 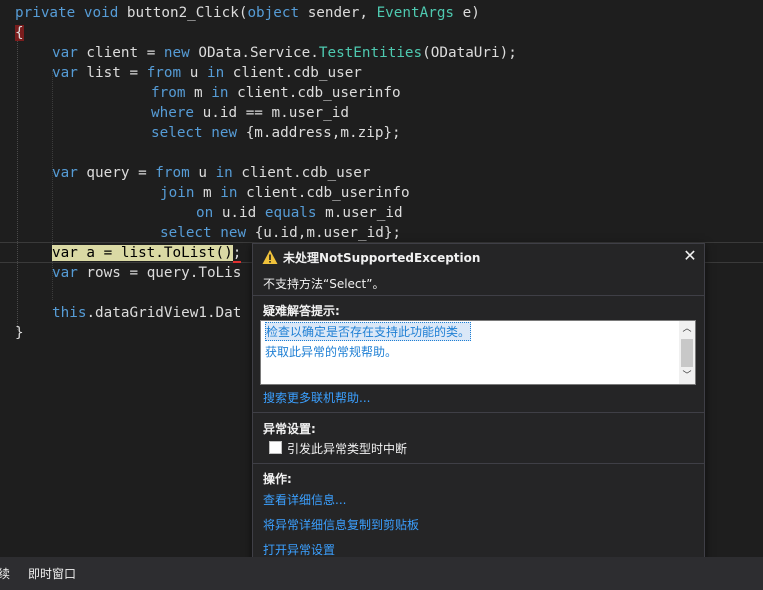 I want to click on troubleshooting-tips-list: 检查以确定是否存在支持此功能的类。 获取此异常的常规帮助。 ︿ ﹀, so click(x=478, y=352).